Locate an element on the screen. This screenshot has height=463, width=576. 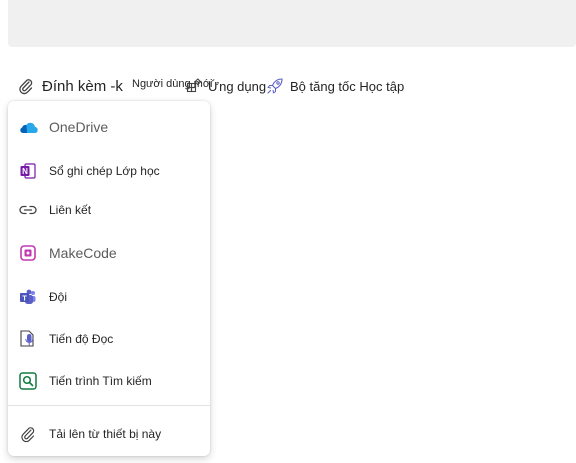
menu-item-label: Liên kết is located at coordinates (70, 210).